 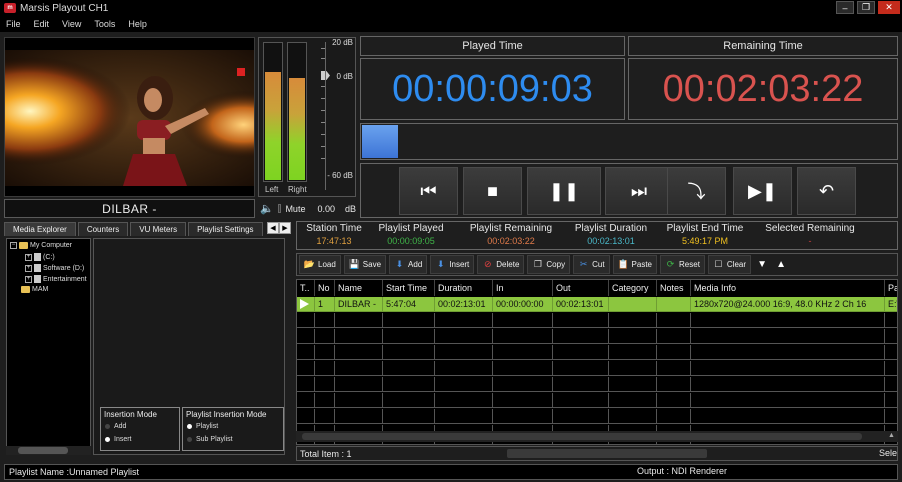 What do you see at coordinates (40, 257) in the screenshot?
I see `tree-item-drive-c: + (C:)` at bounding box center [40, 257].